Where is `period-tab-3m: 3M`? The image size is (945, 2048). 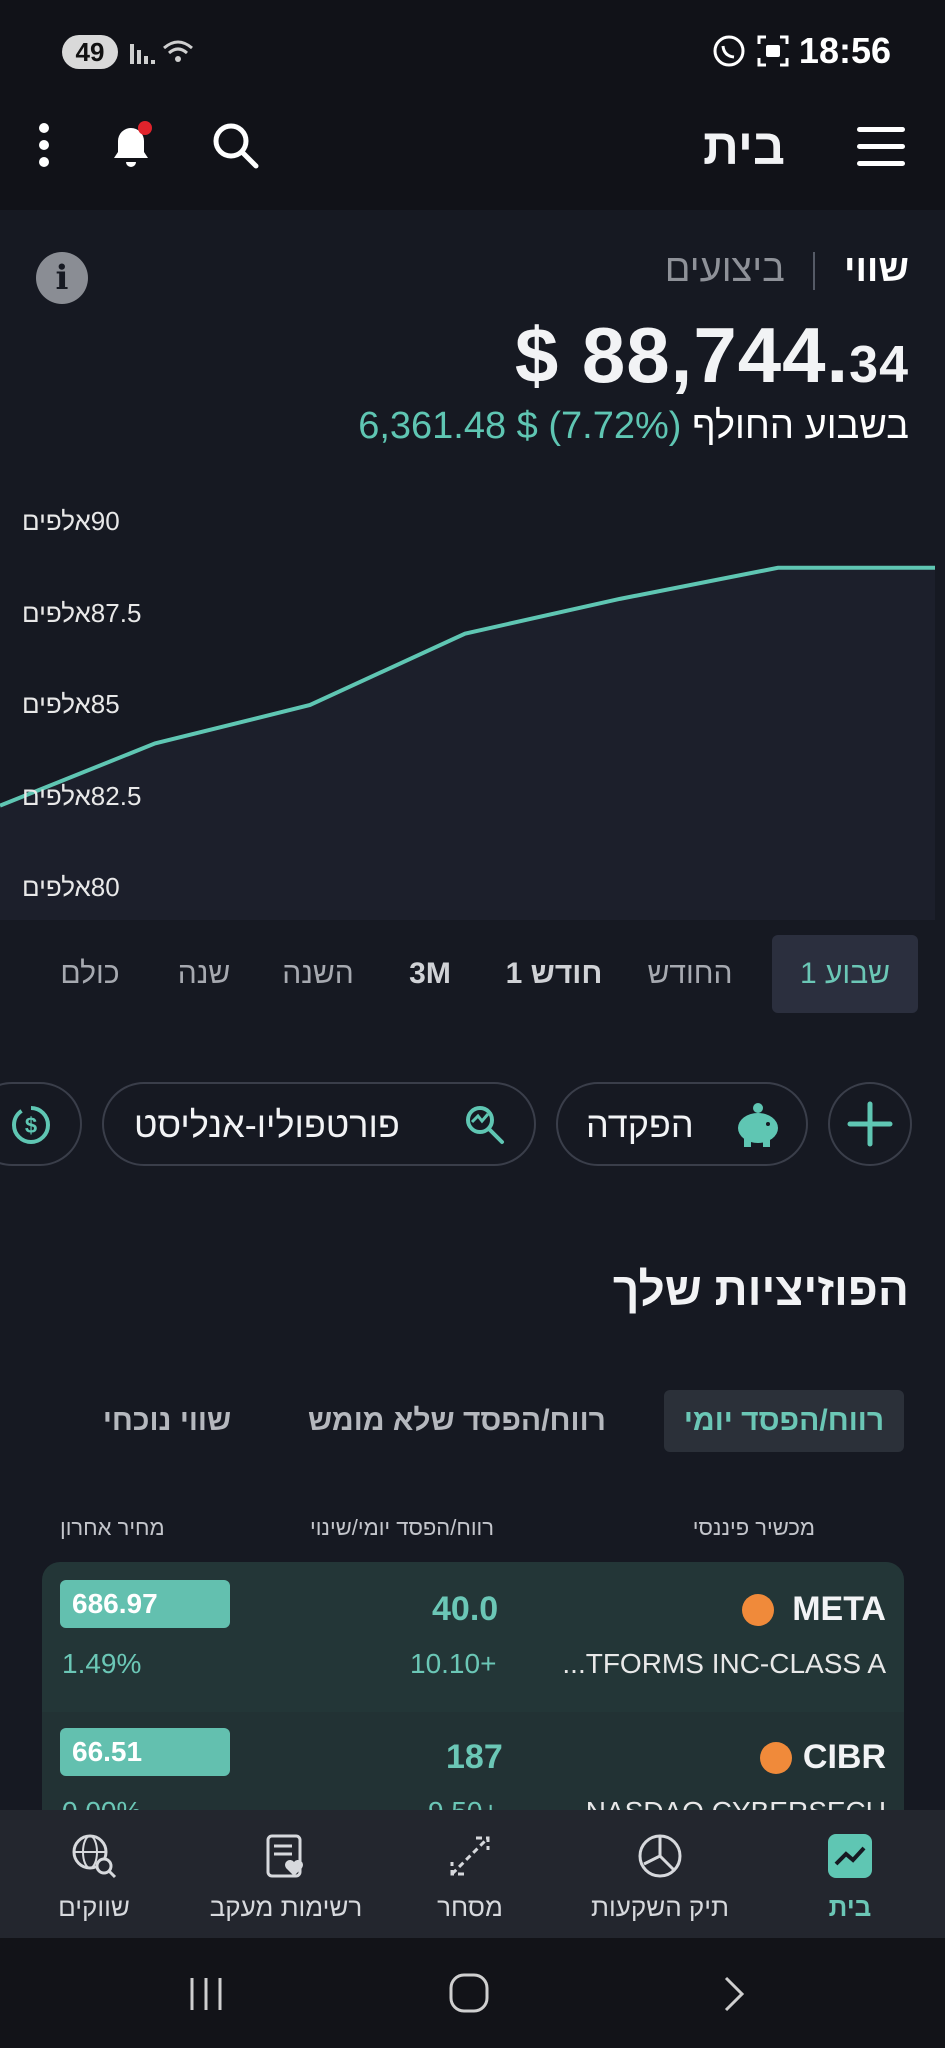 period-tab-3m: 3M is located at coordinates (430, 974).